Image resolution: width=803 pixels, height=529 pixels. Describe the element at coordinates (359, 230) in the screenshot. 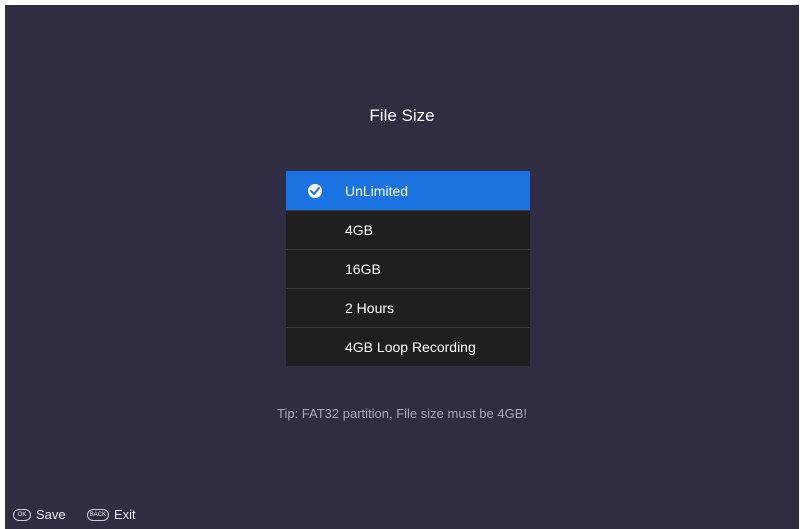

I see `option-label: 4GB` at that location.